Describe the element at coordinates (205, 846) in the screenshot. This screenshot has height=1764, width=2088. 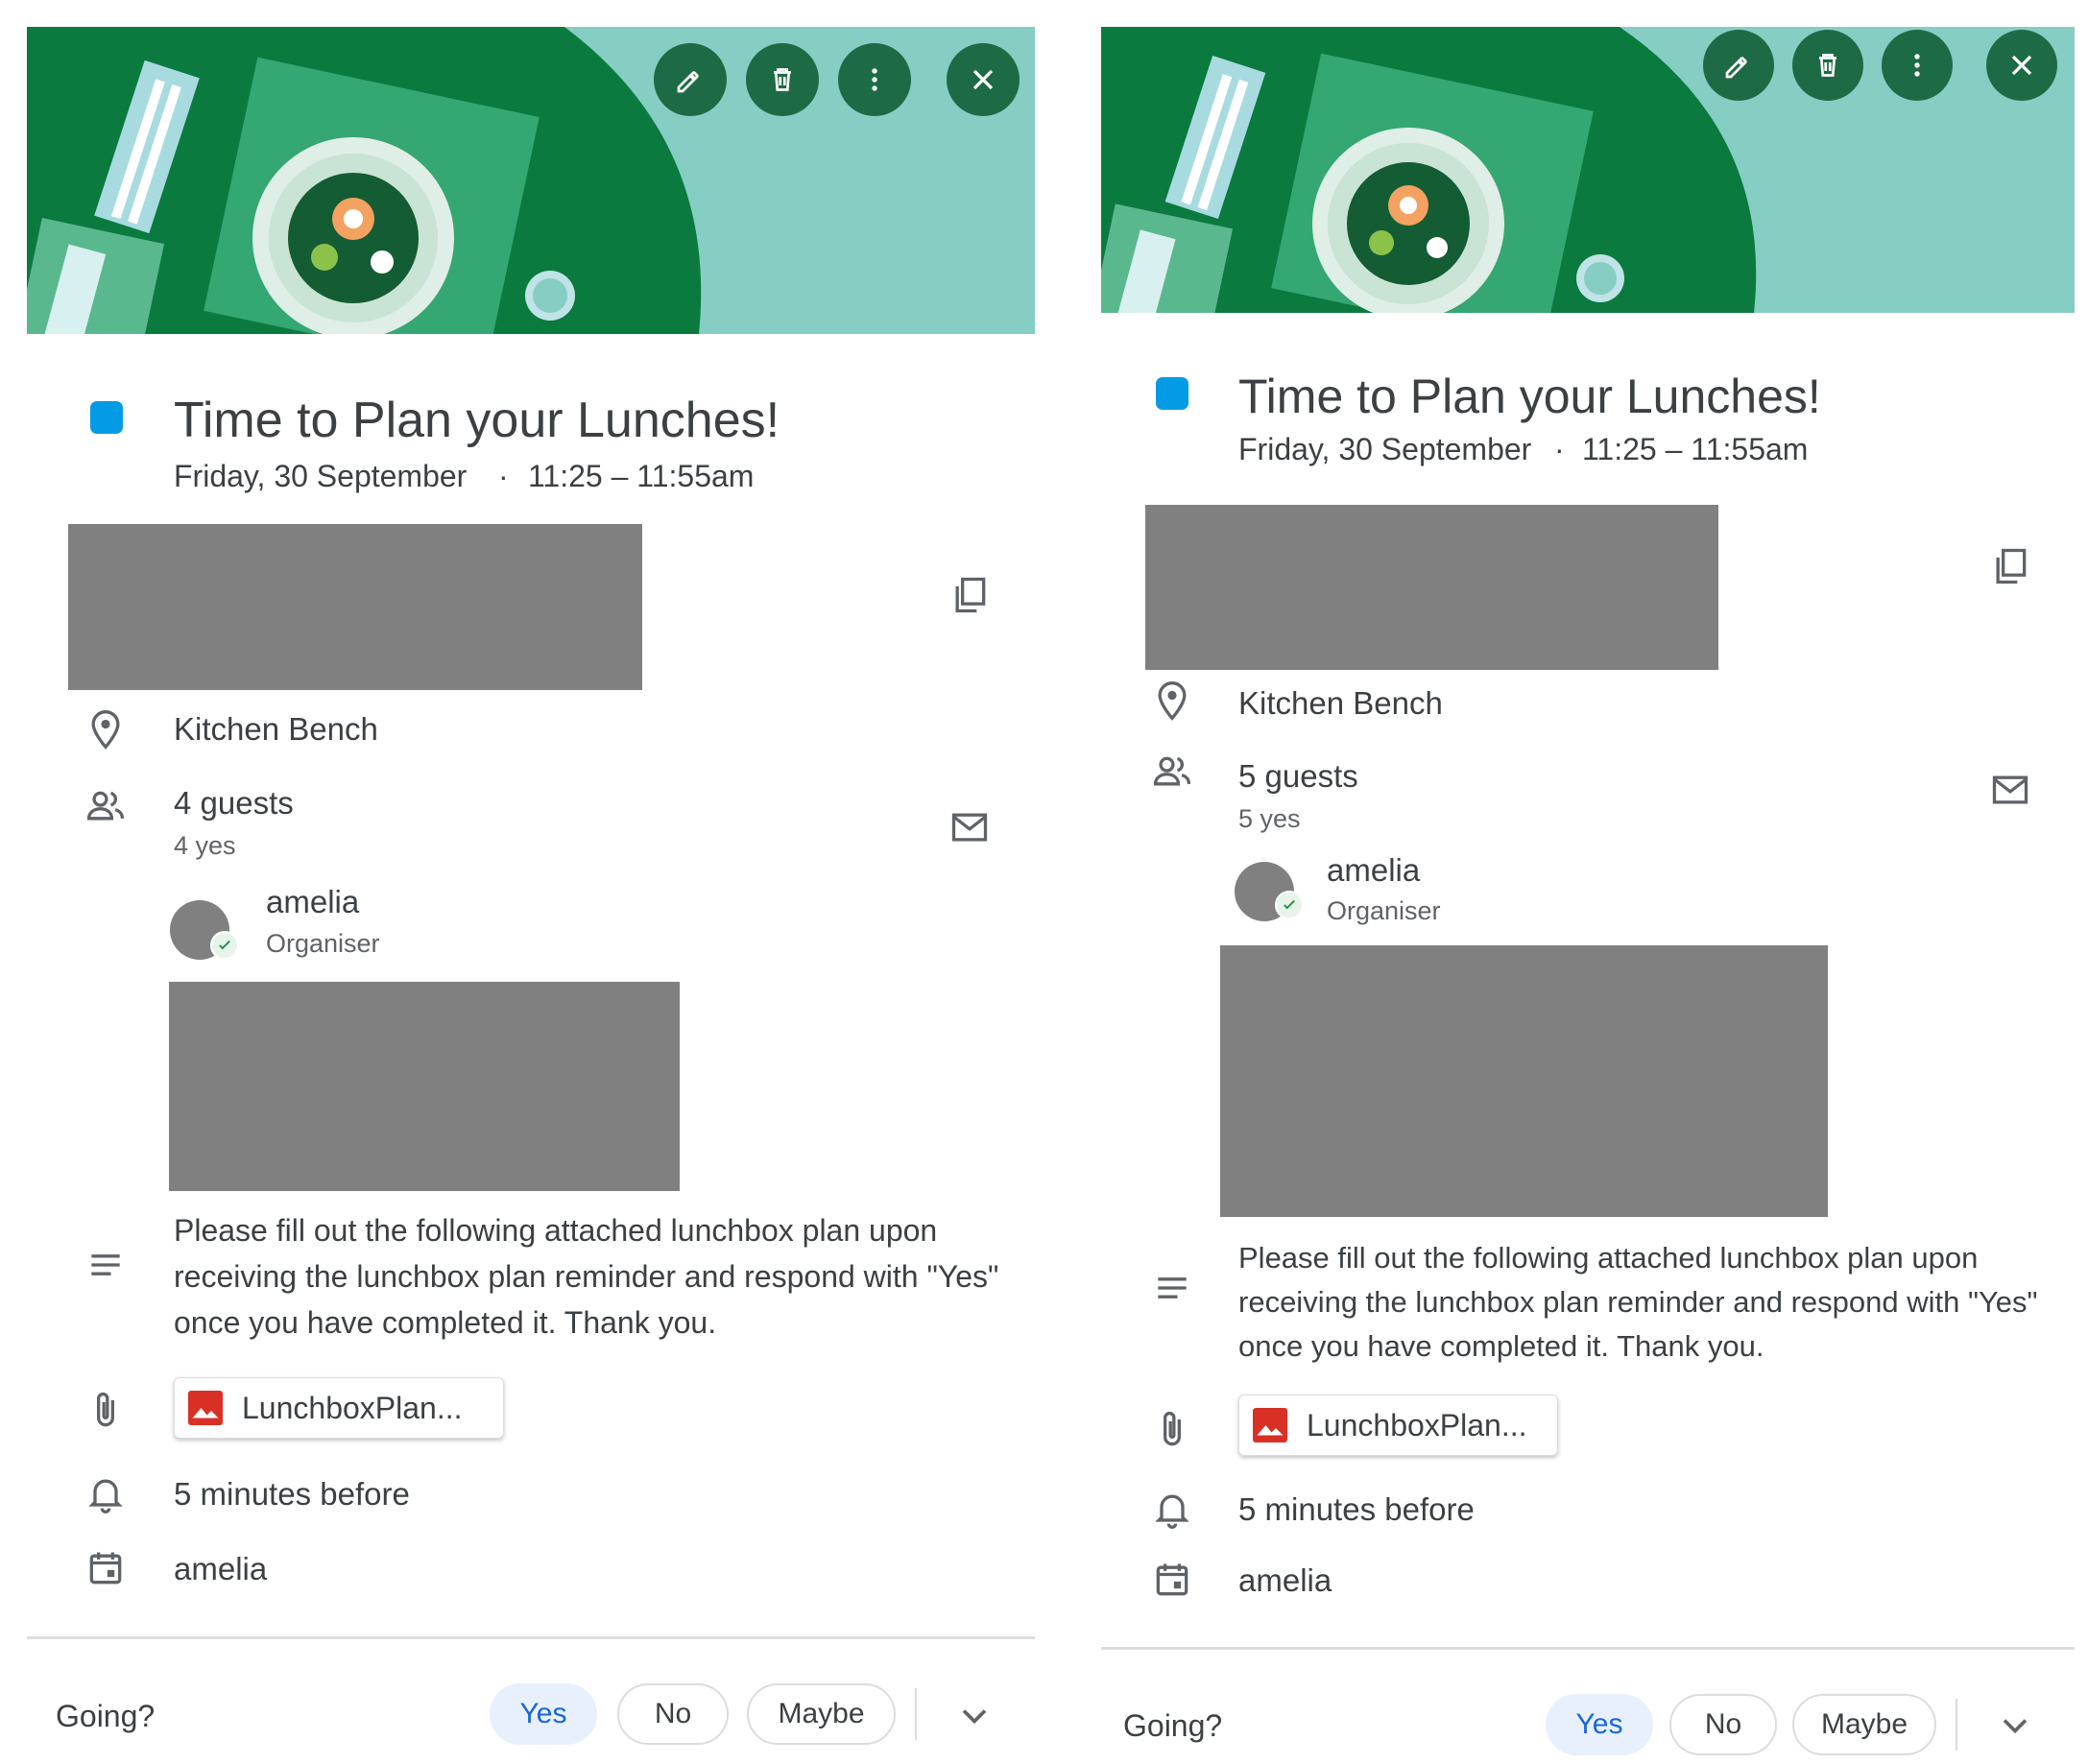
I see `guest-yes-count: 4 yes` at that location.